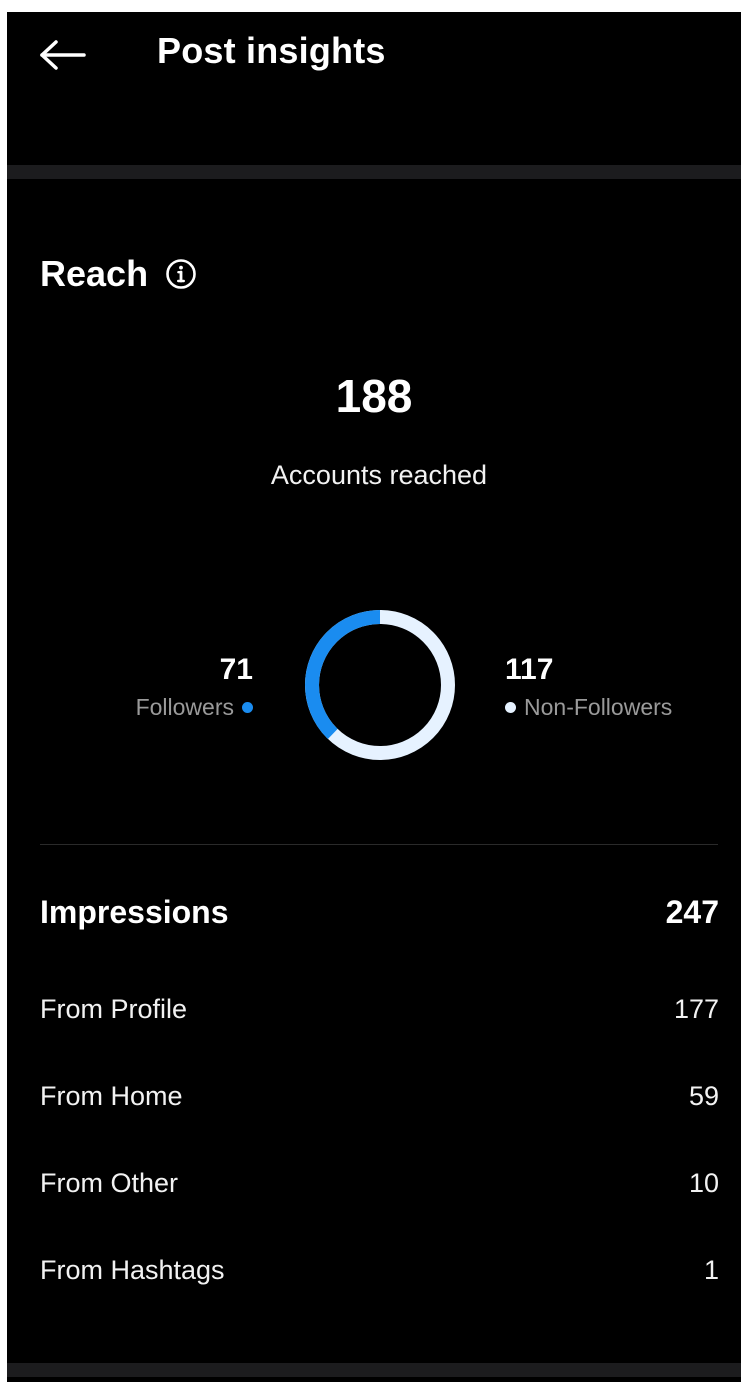  What do you see at coordinates (380, 685) in the screenshot?
I see `reach-donut-chart` at bounding box center [380, 685].